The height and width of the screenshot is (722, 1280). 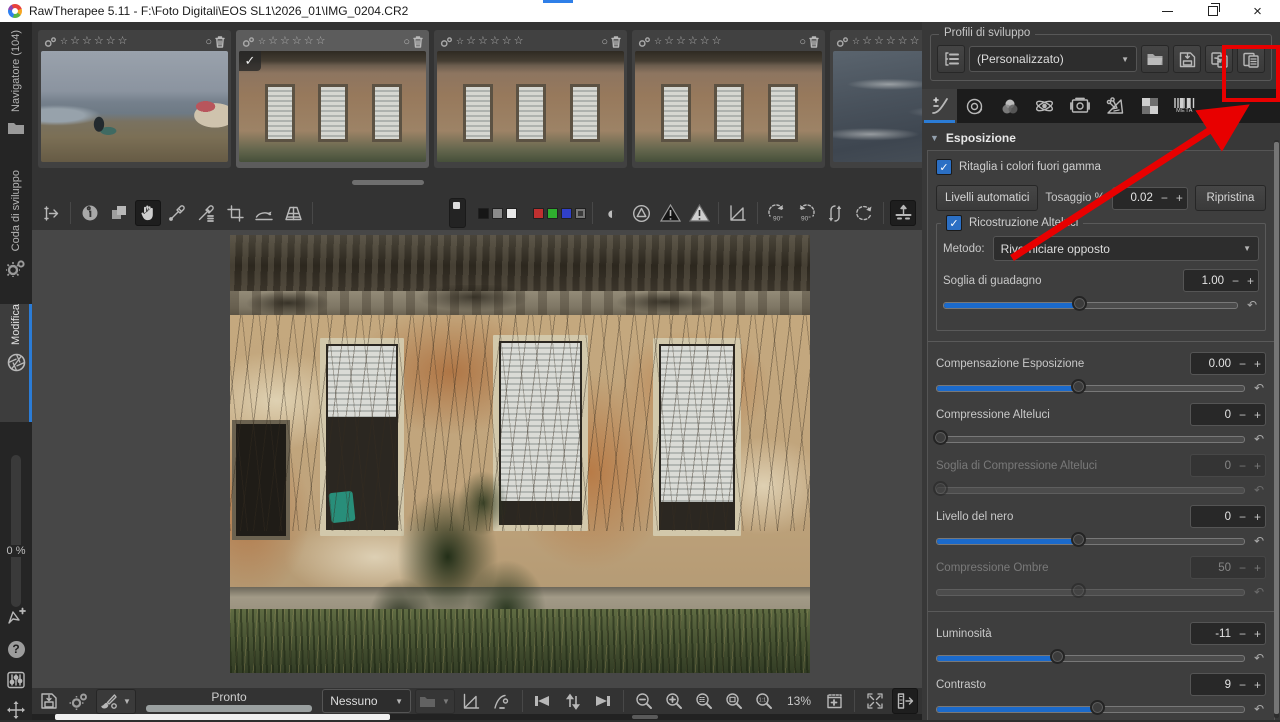 I want to click on rotate-right-90-icon: 90°, so click(x=806, y=213).